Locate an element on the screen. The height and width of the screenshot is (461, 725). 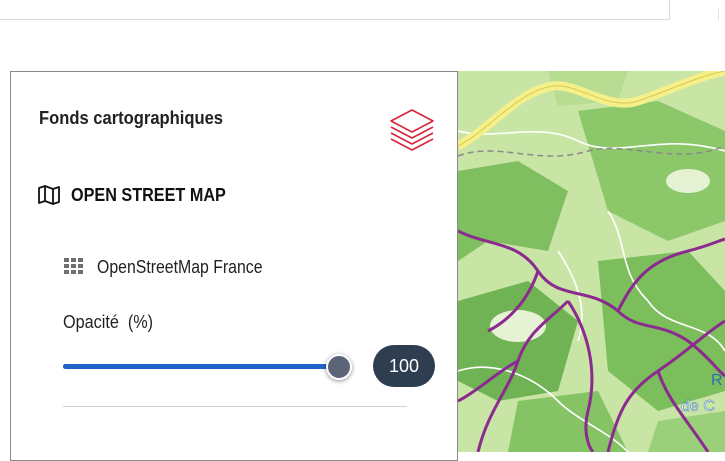
panel-title: Fonds cartographiques is located at coordinates (131, 118).